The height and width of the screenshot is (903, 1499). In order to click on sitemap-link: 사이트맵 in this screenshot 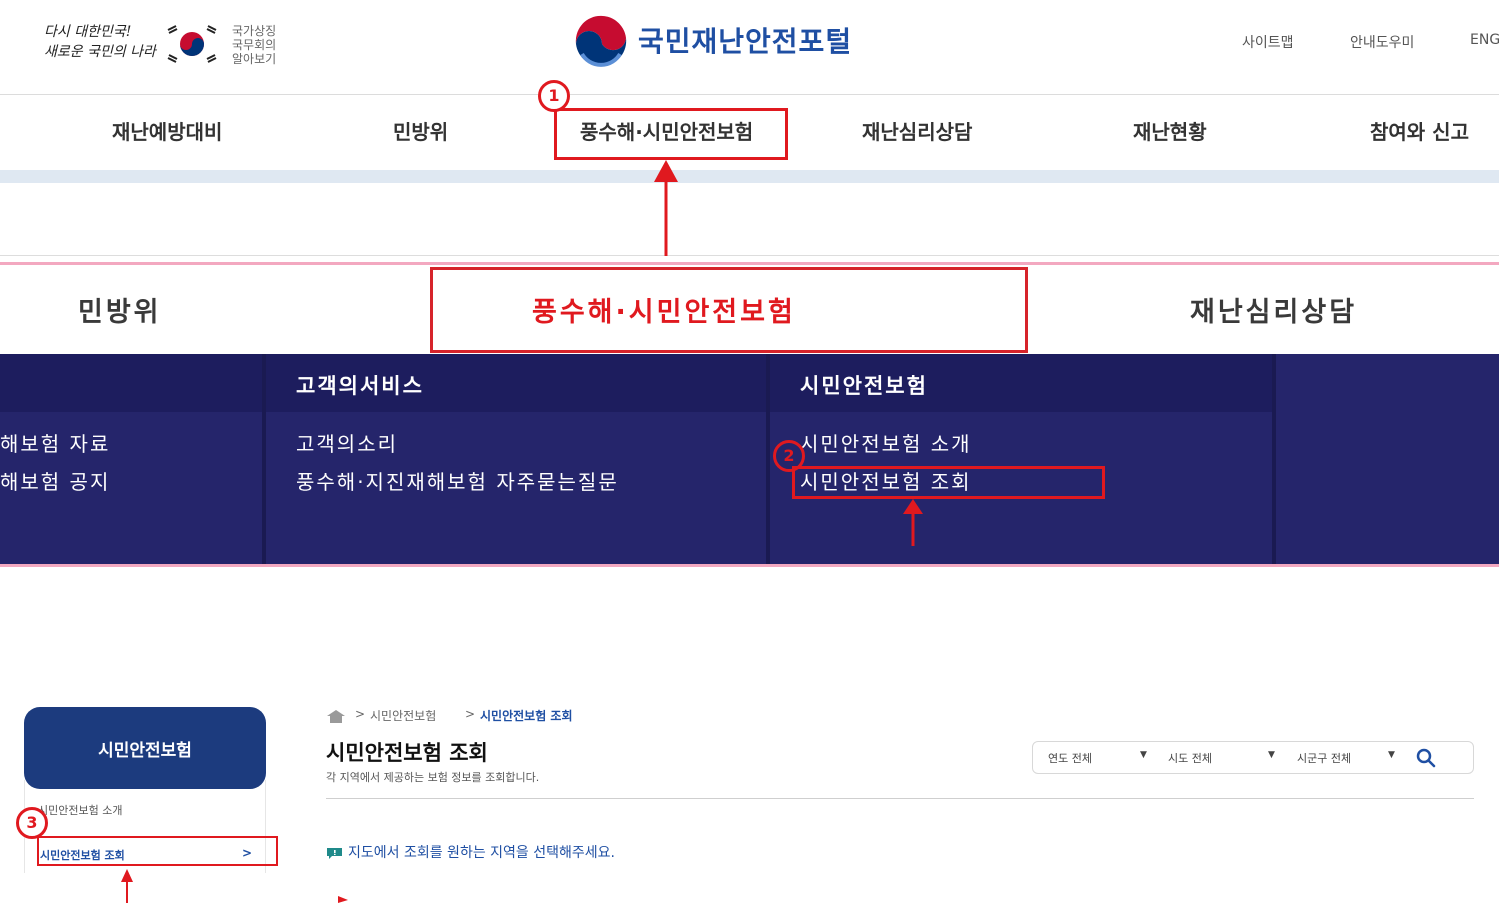, I will do `click(1268, 42)`.